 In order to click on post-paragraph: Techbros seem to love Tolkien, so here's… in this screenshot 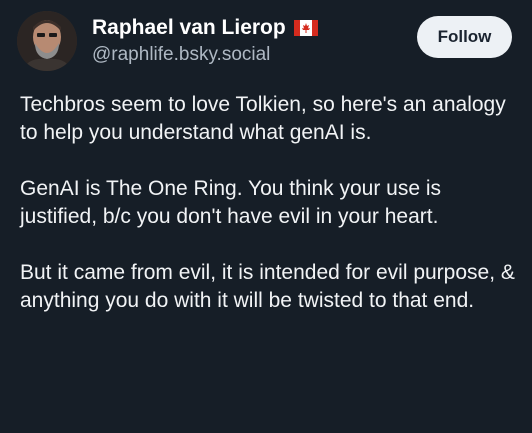, I will do `click(263, 118)`.